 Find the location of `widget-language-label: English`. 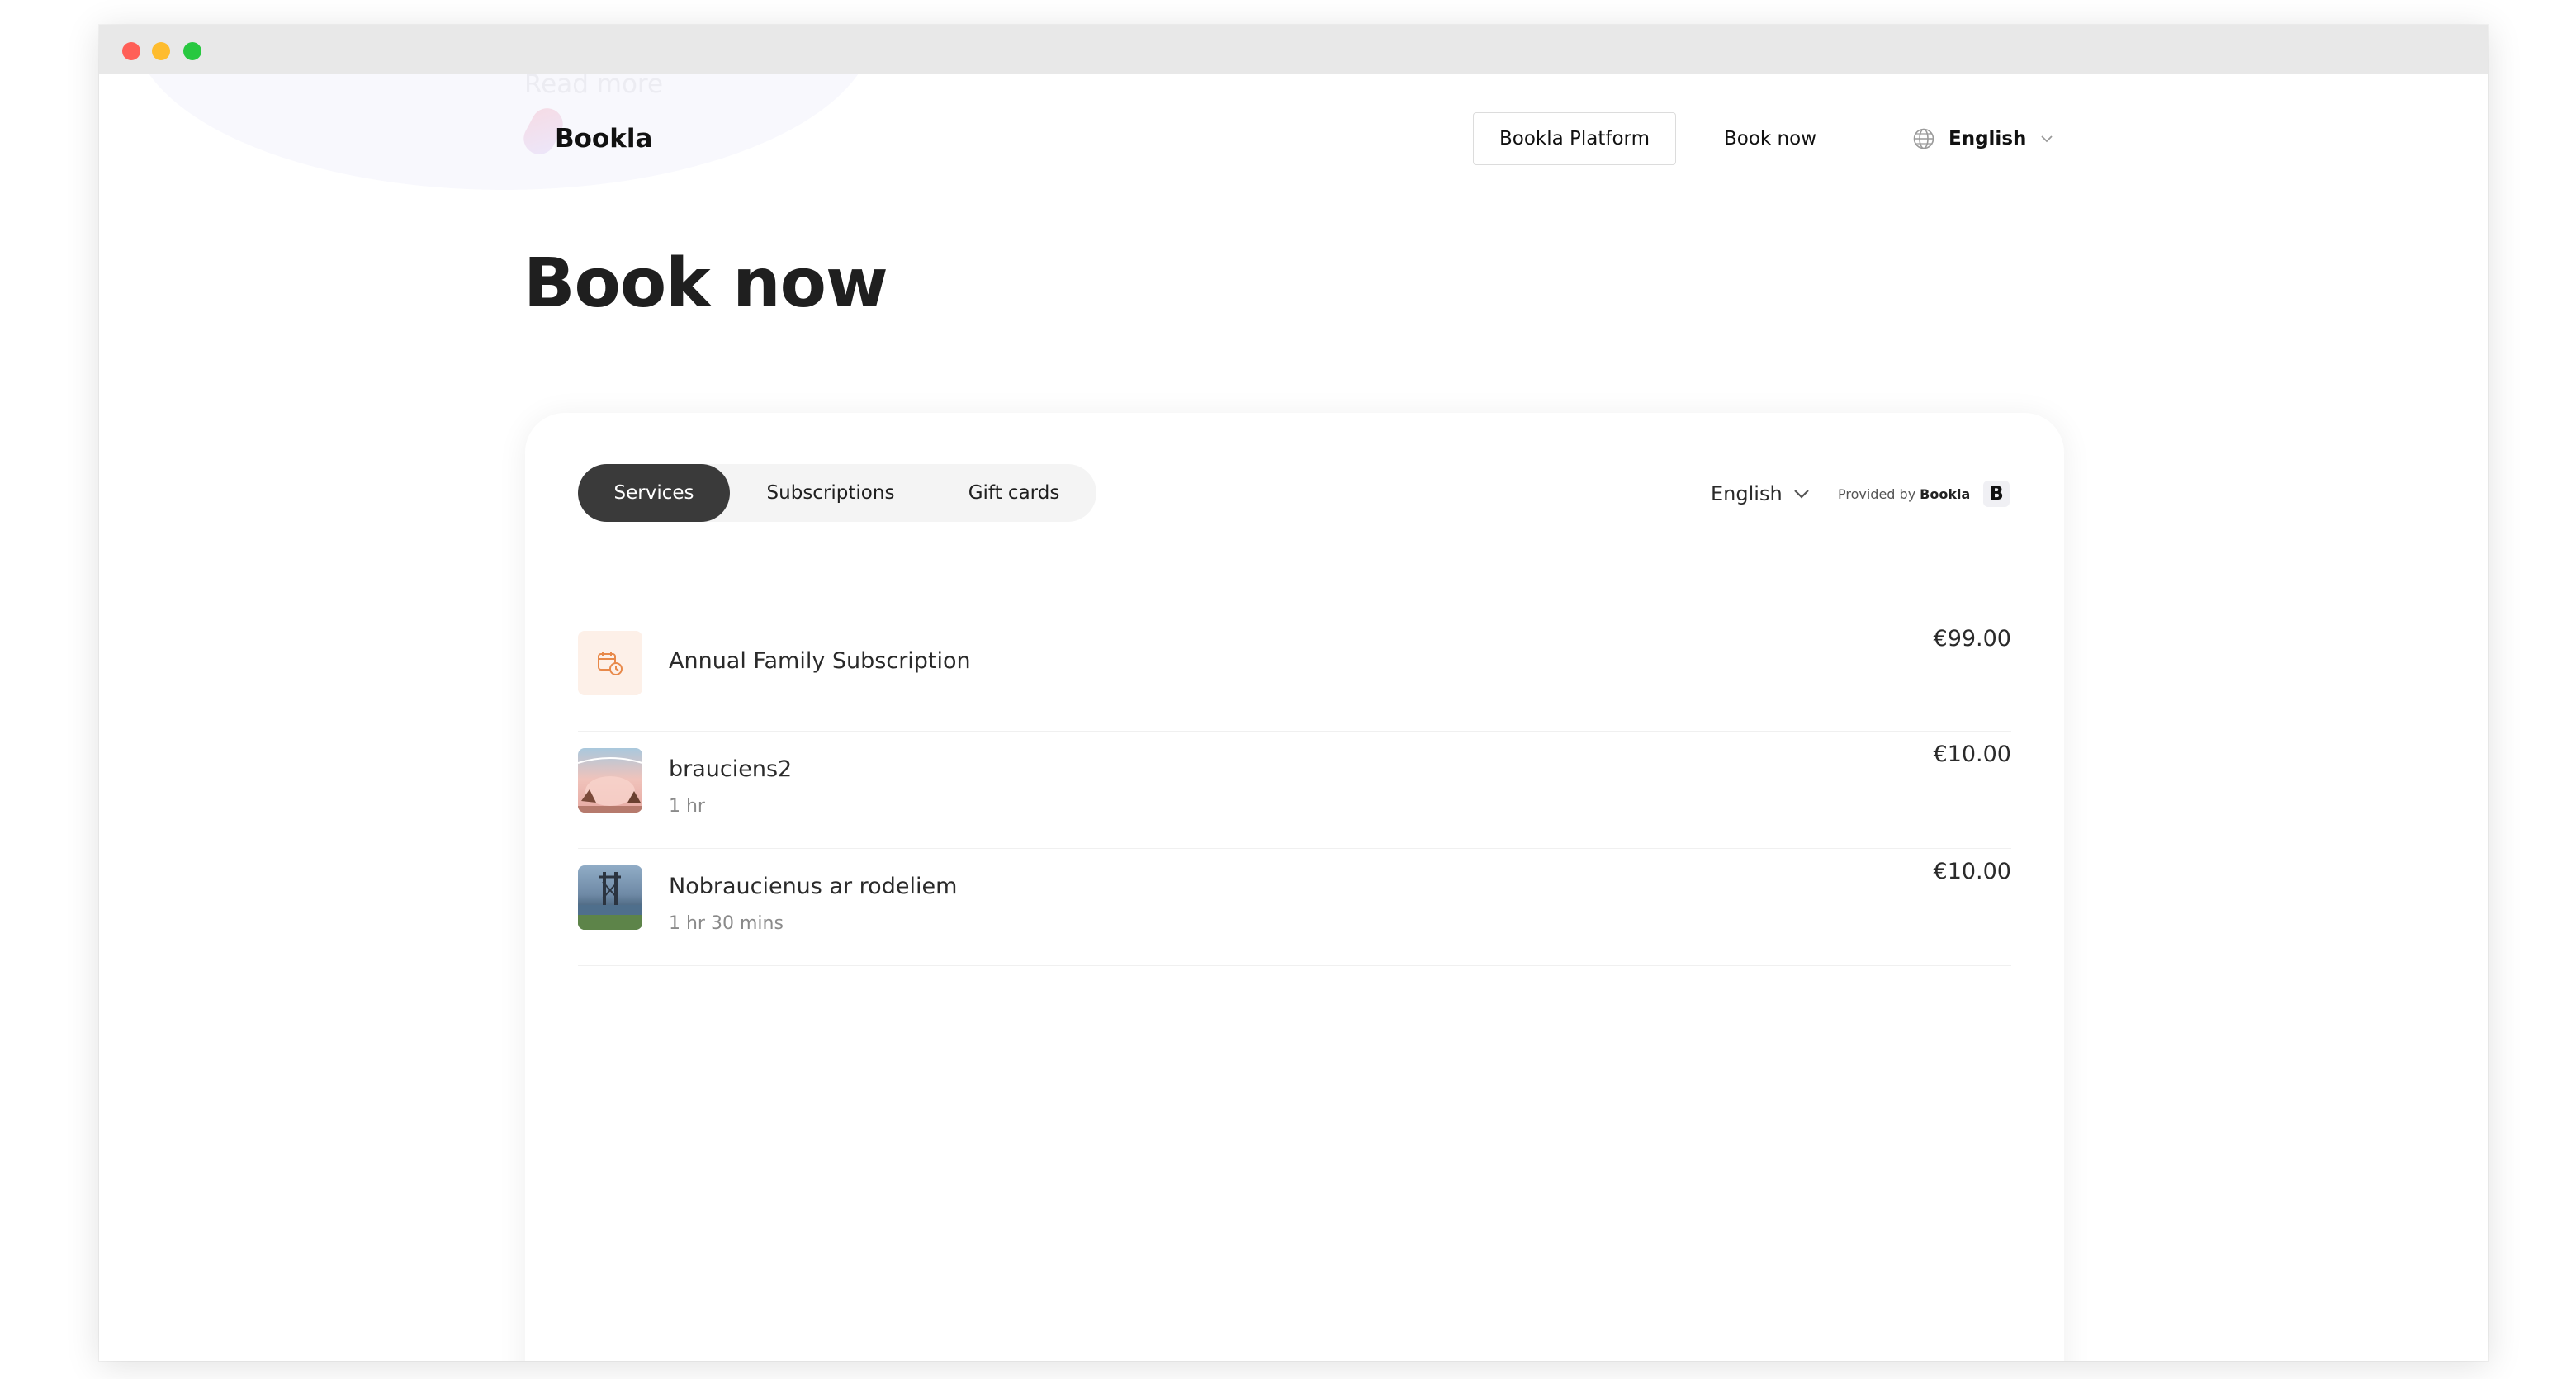

widget-language-label: English is located at coordinates (1747, 494).